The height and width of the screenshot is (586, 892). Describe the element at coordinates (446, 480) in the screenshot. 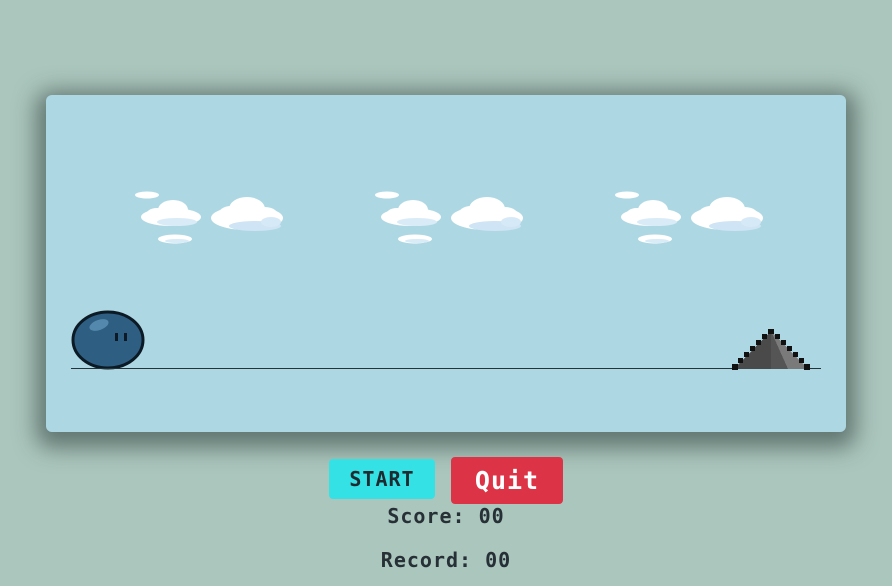

I see `game-controls: START Quit` at that location.